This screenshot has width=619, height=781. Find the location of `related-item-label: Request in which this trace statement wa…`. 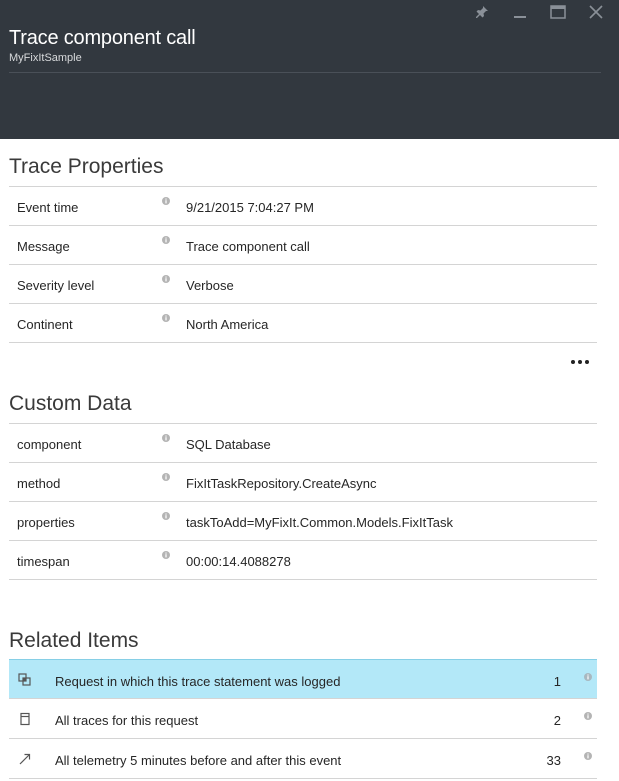

related-item-label: Request in which this trace statement wa… is located at coordinates (198, 681).